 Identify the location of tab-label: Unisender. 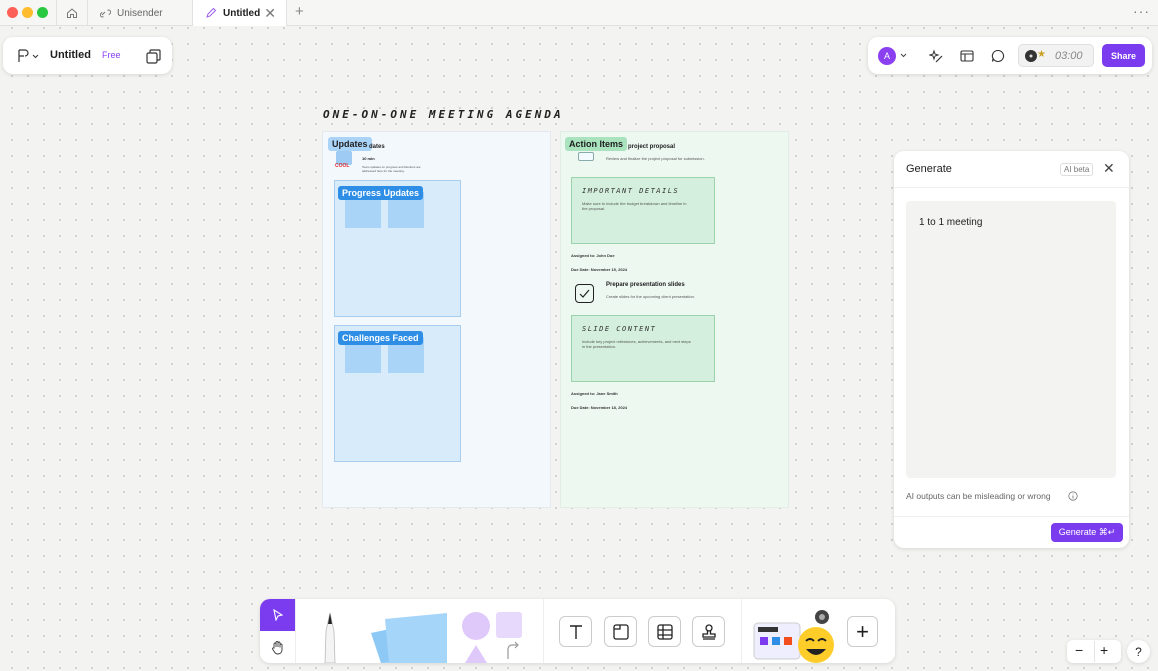
(140, 13).